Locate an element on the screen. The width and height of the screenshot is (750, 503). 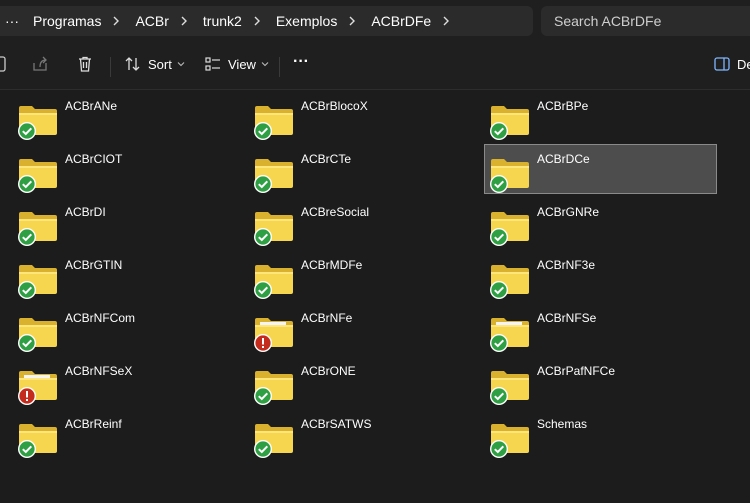
breadcrumb-item-trunk2: trunk2 is located at coordinates (220, 21).